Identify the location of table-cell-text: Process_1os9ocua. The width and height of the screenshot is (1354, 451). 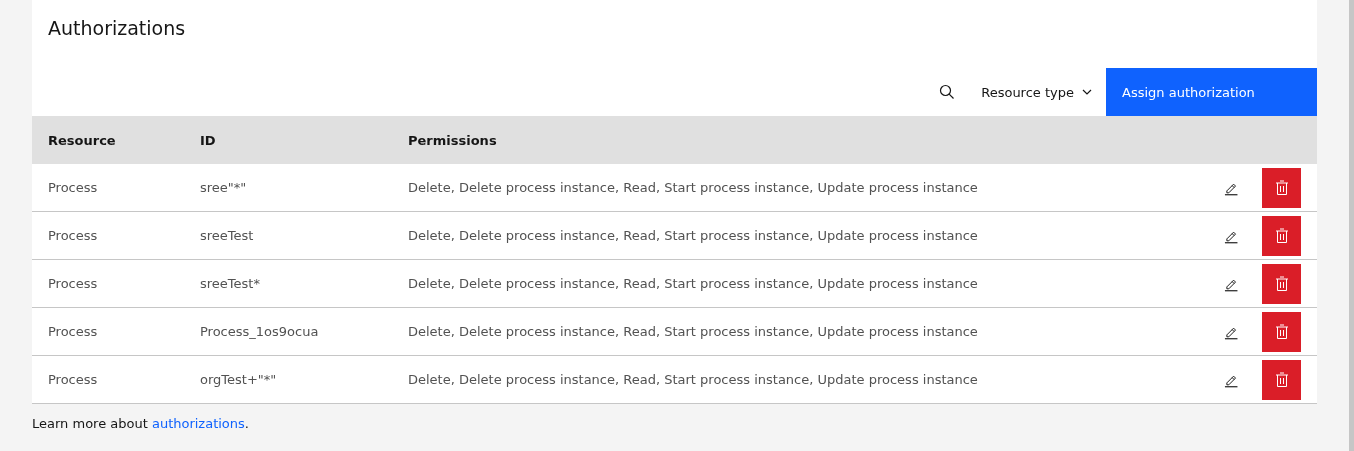
(259, 331).